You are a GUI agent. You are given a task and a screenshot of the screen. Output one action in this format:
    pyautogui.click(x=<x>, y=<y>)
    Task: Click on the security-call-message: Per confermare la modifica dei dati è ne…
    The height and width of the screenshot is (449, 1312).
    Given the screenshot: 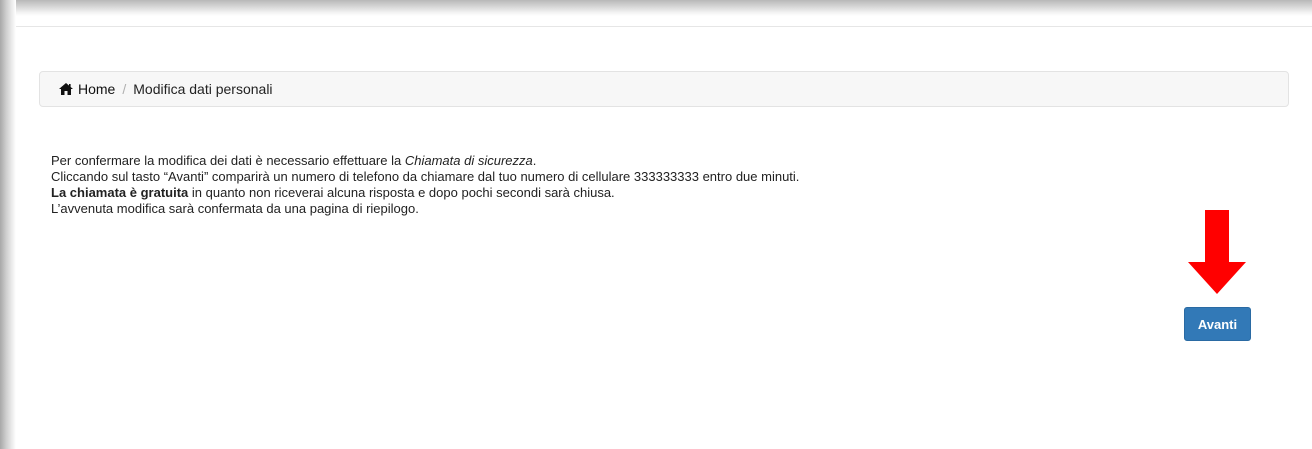 What is the action you would take?
    pyautogui.click(x=425, y=185)
    